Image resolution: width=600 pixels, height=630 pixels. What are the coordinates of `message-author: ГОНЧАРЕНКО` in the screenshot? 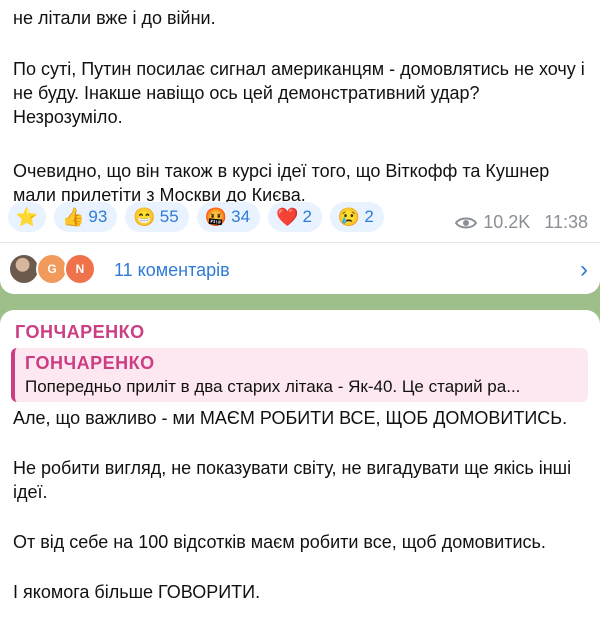 It's located at (80, 332).